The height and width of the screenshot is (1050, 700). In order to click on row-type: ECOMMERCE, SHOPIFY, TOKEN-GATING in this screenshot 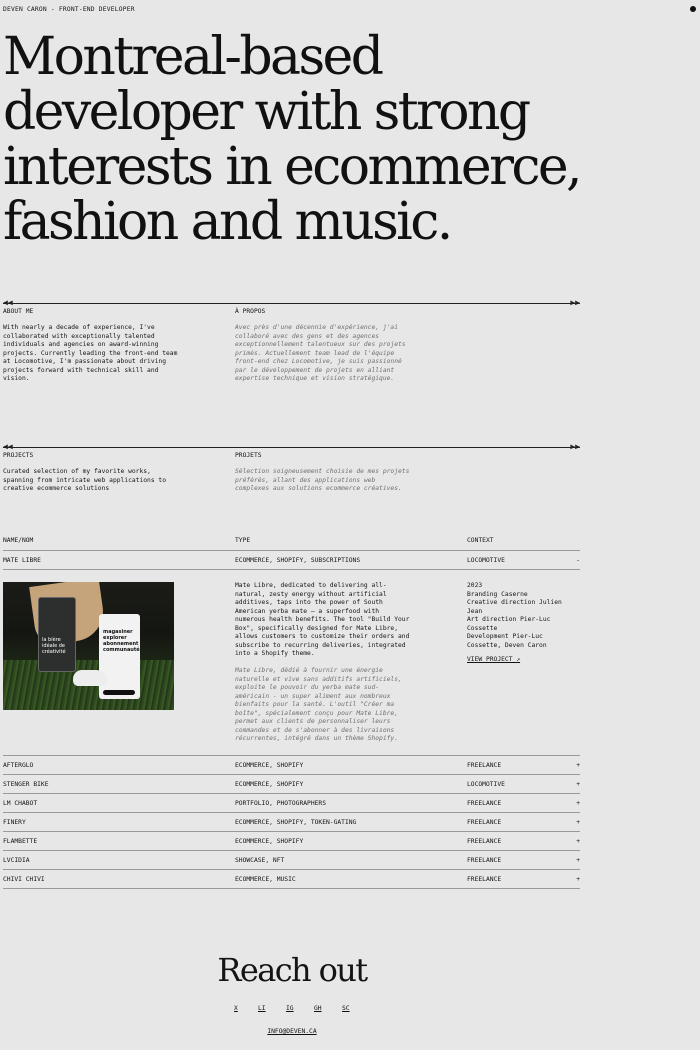, I will do `click(296, 822)`.